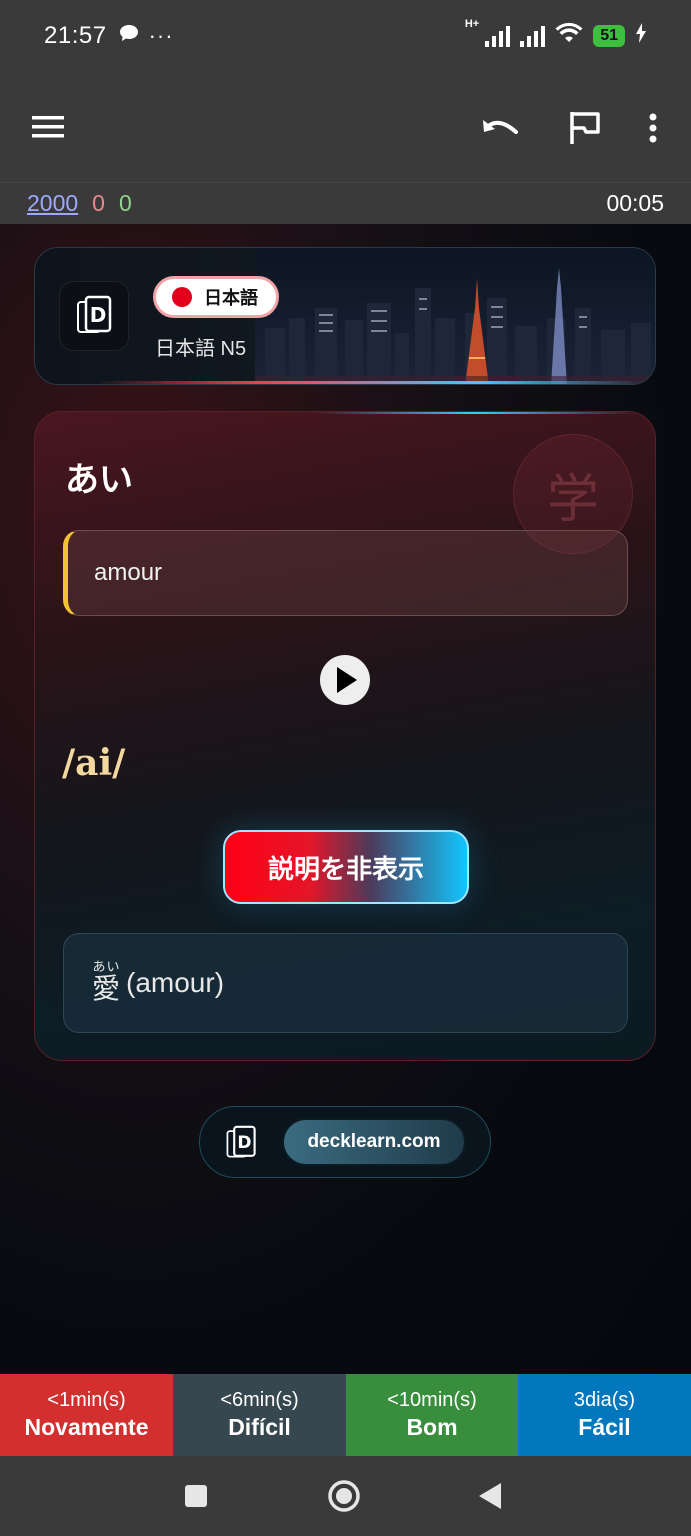 The image size is (691, 1536). Describe the element at coordinates (604, 1427) in the screenshot. I see `answer-label: Fácil` at that location.